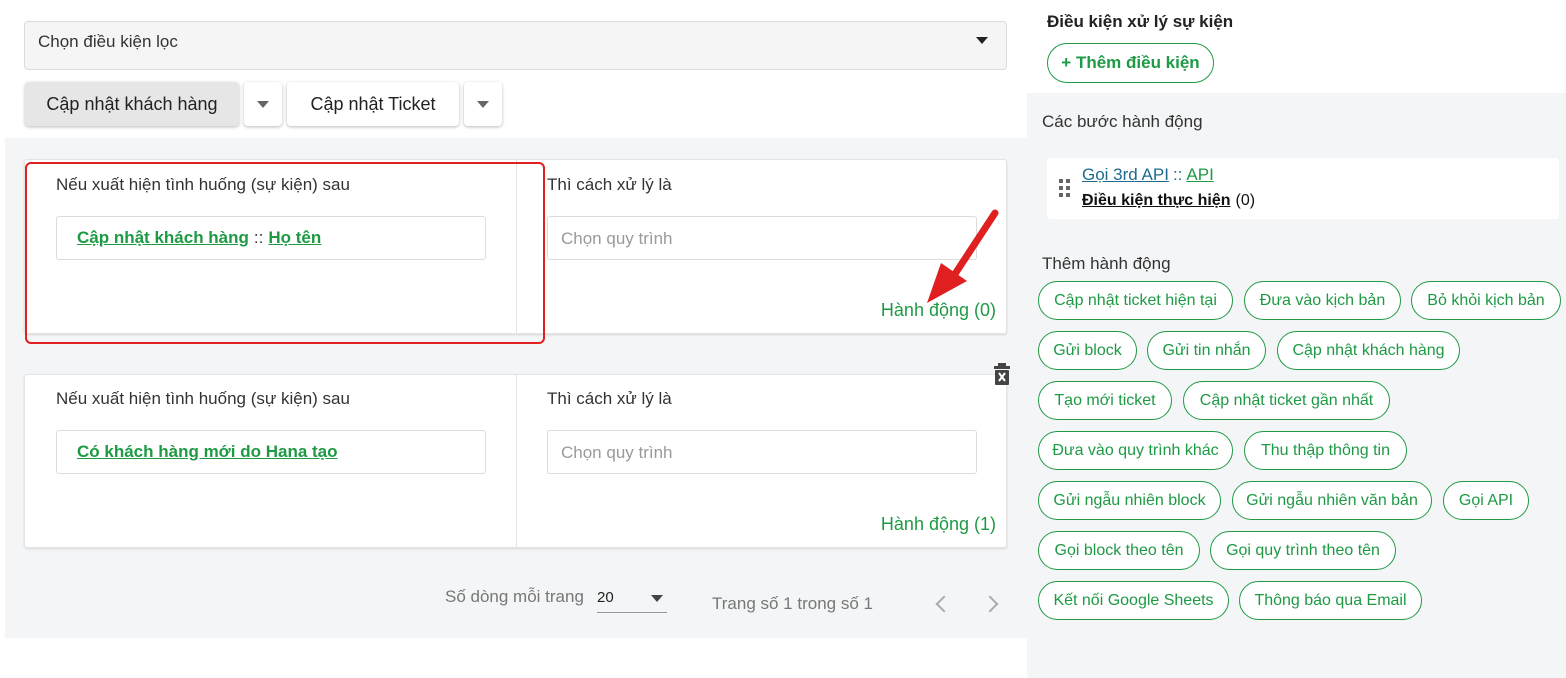  I want to click on filter-select-text: Chọn điều kiện lọc, so click(108, 41).